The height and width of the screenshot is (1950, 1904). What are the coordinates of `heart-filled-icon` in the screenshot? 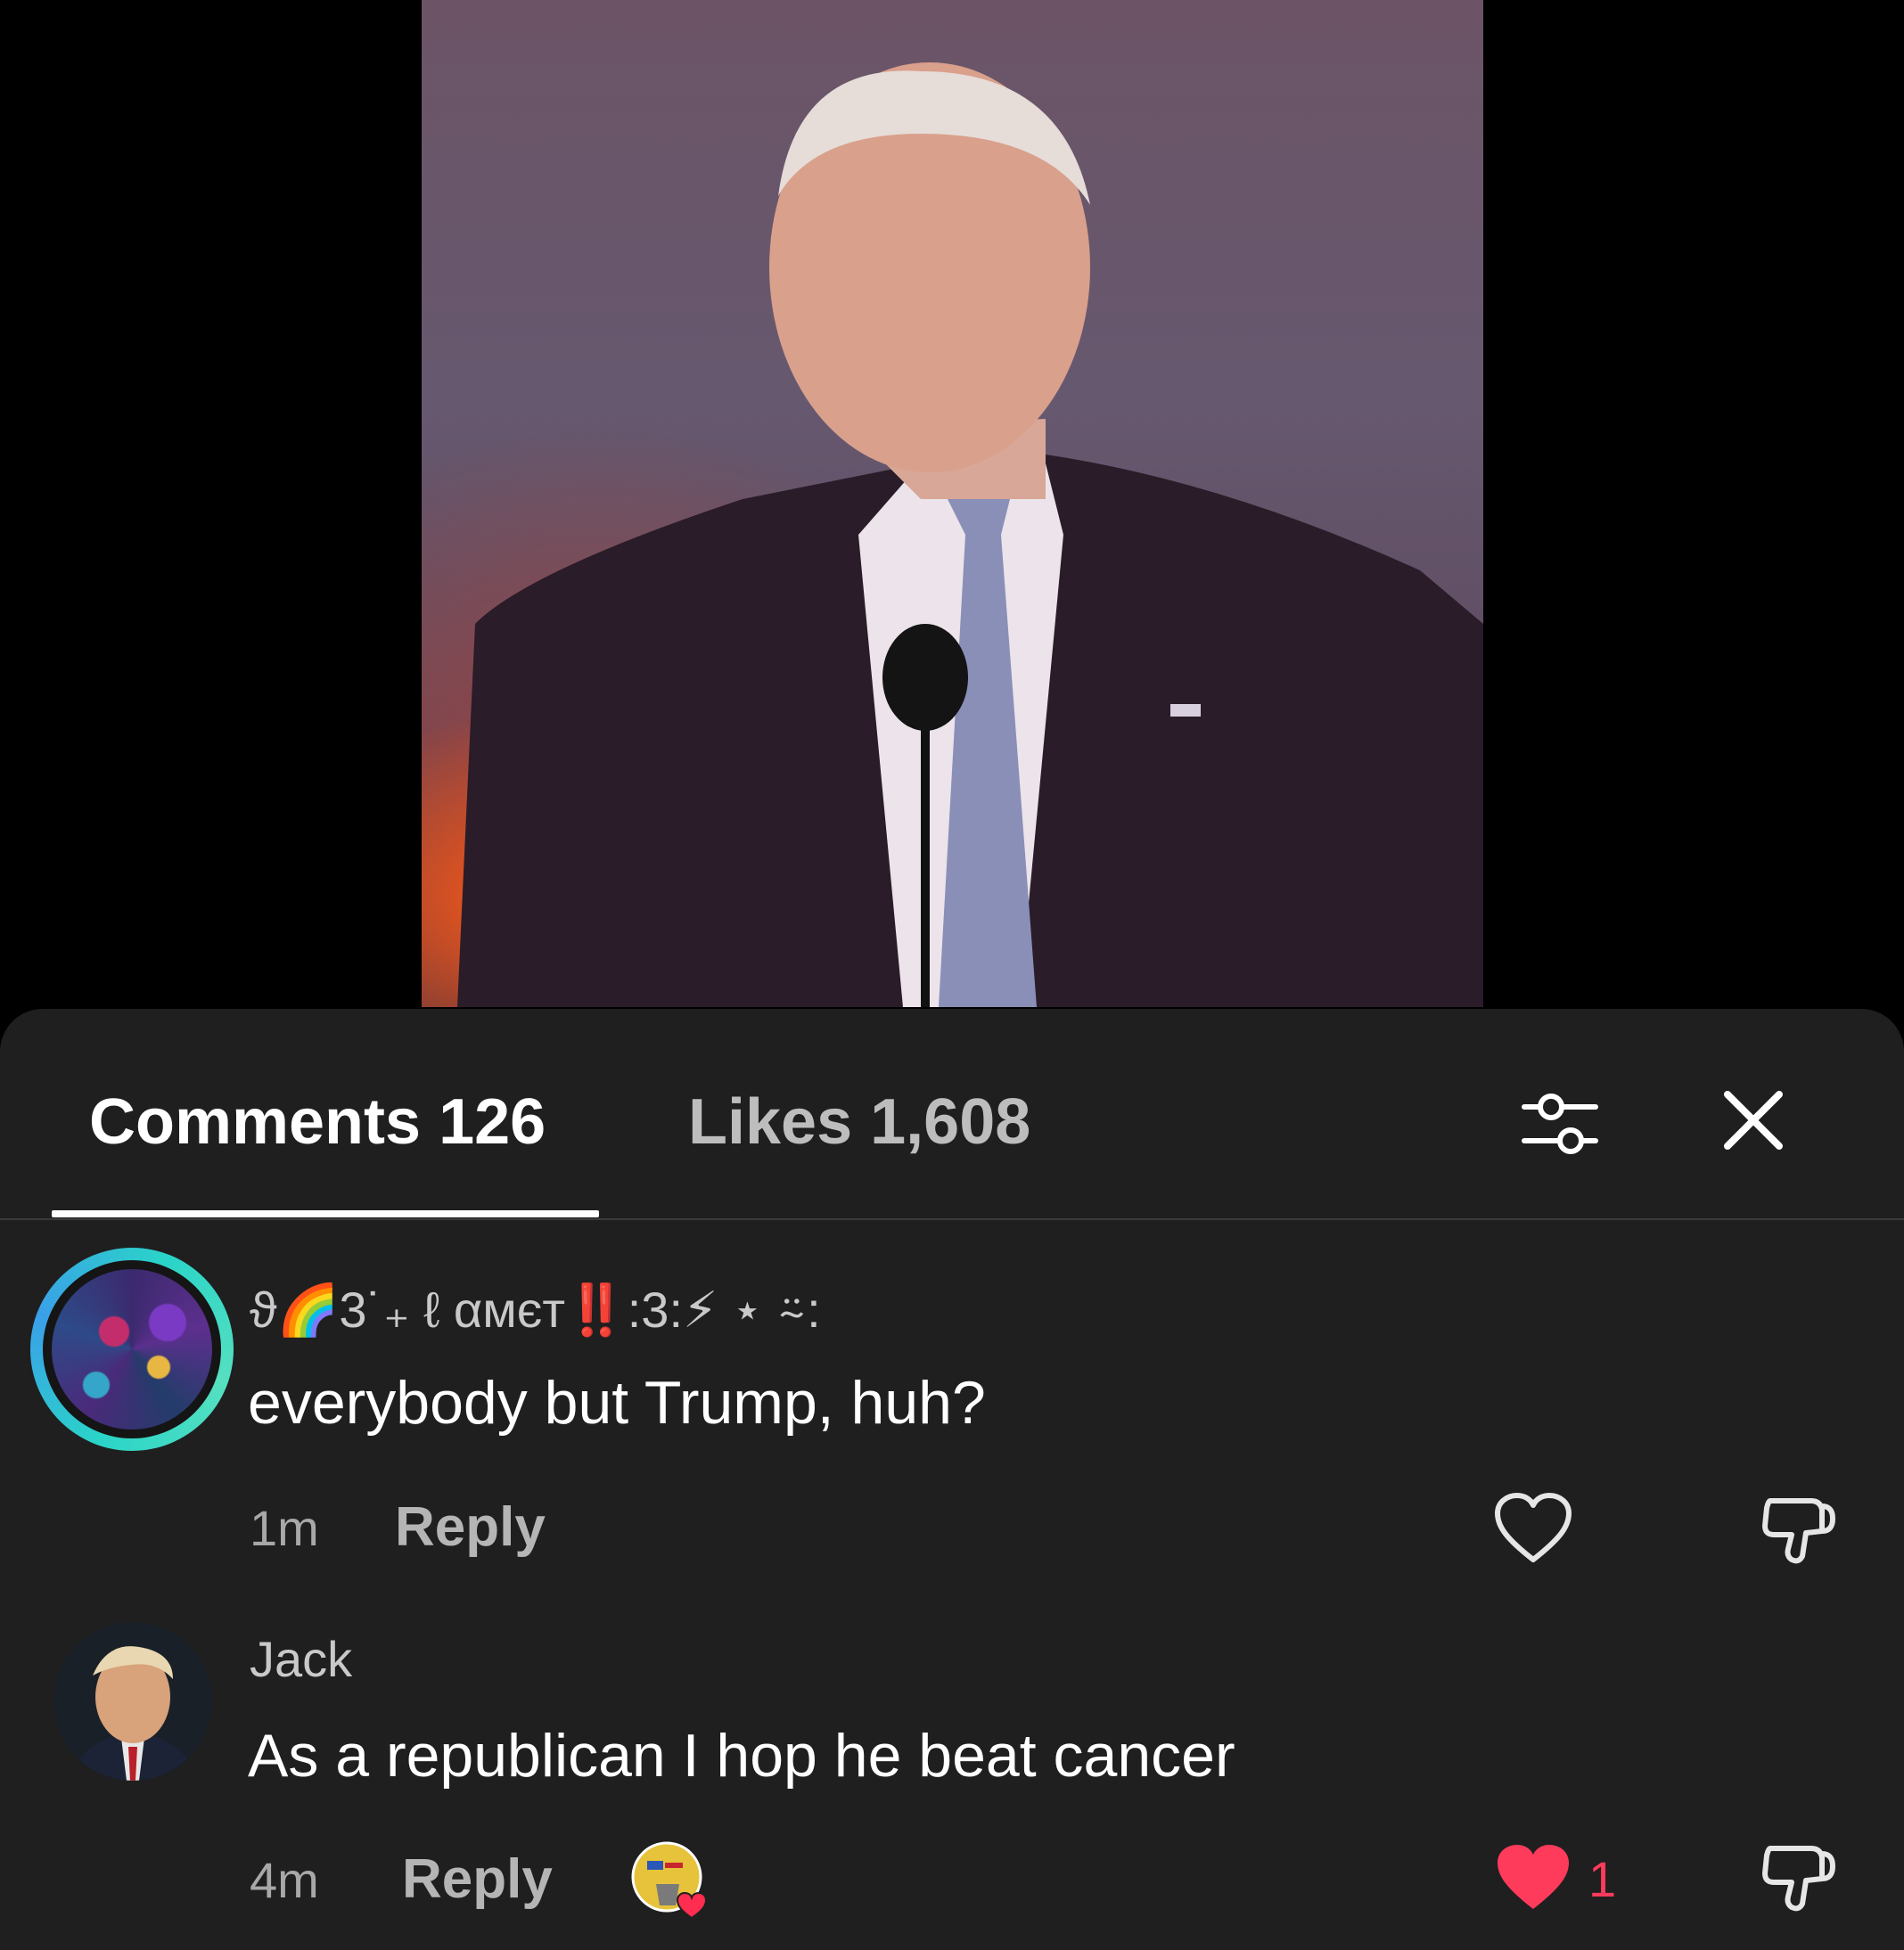 It's located at (1533, 1877).